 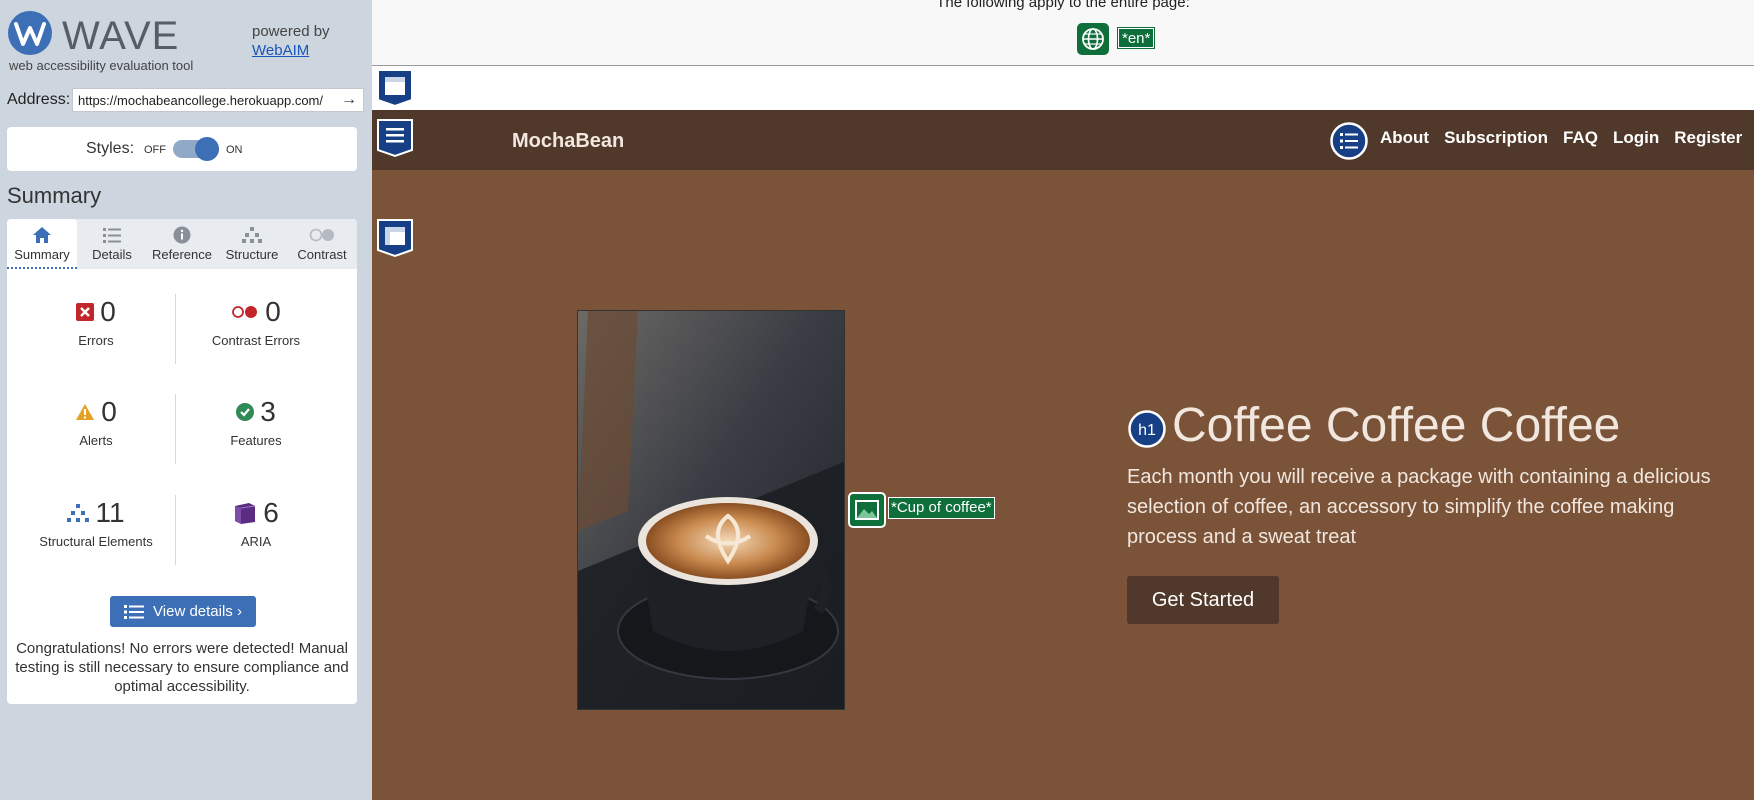 What do you see at coordinates (42, 235) in the screenshot?
I see `home-icon` at bounding box center [42, 235].